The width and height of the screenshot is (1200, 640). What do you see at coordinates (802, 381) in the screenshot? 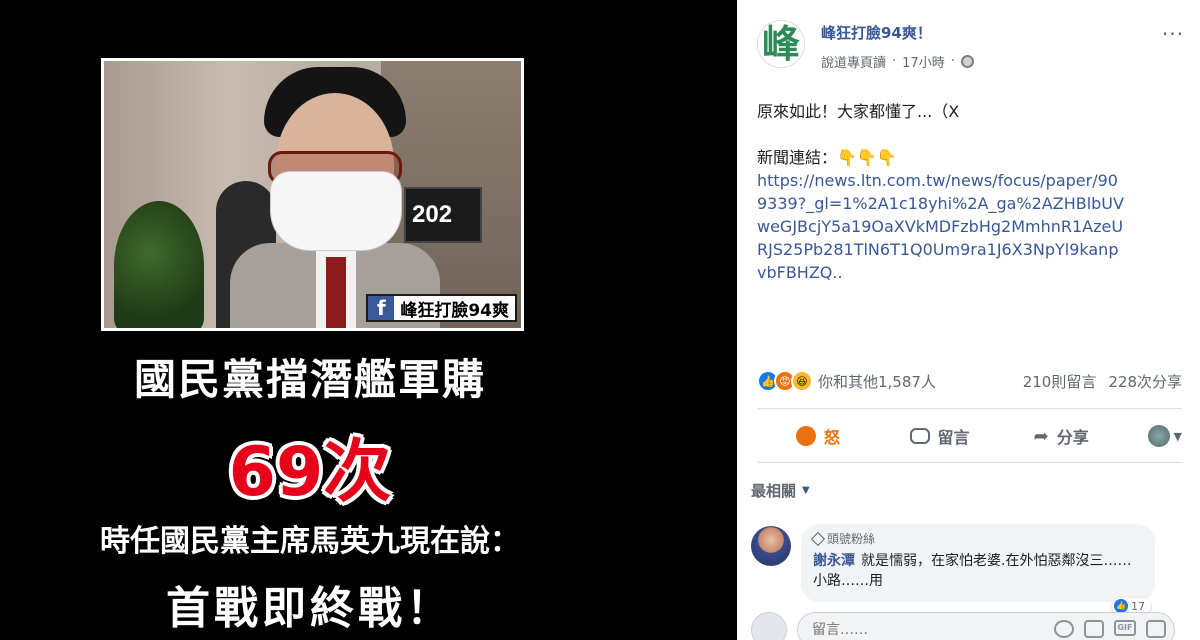
I see `haha-reaction-icon: 😆` at bounding box center [802, 381].